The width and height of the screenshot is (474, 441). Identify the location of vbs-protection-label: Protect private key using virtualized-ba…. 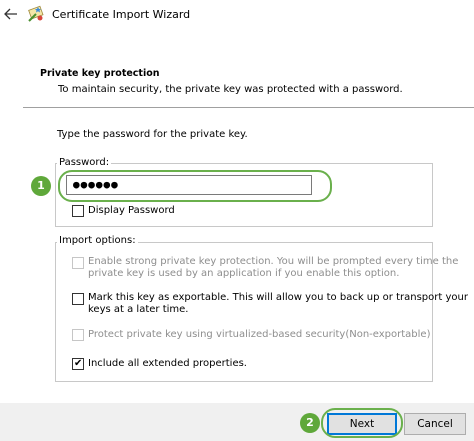
(259, 334).